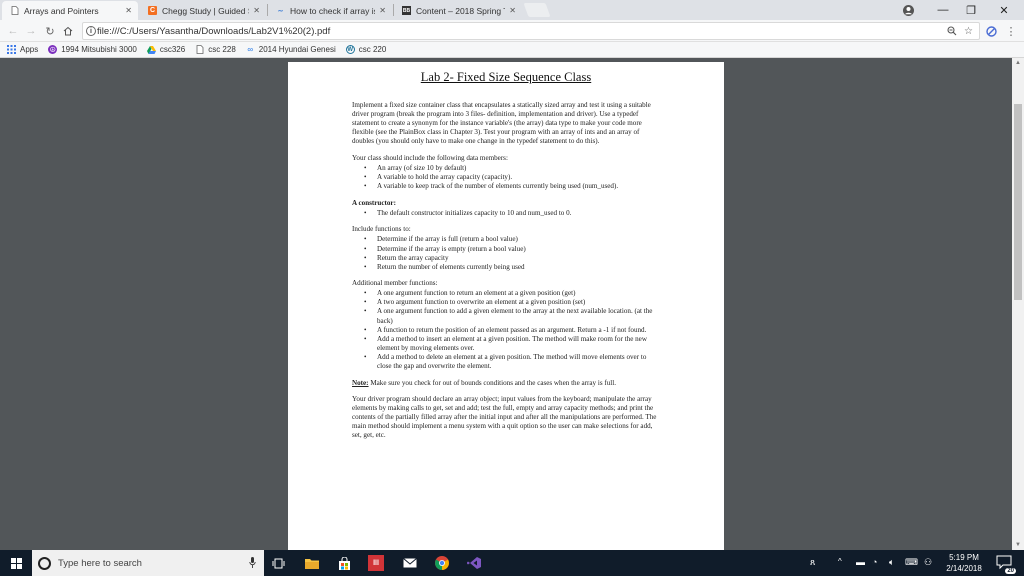 This screenshot has height=576, width=1024. Describe the element at coordinates (215, 49) in the screenshot. I see `bookmark-csc228: csc 228` at that location.